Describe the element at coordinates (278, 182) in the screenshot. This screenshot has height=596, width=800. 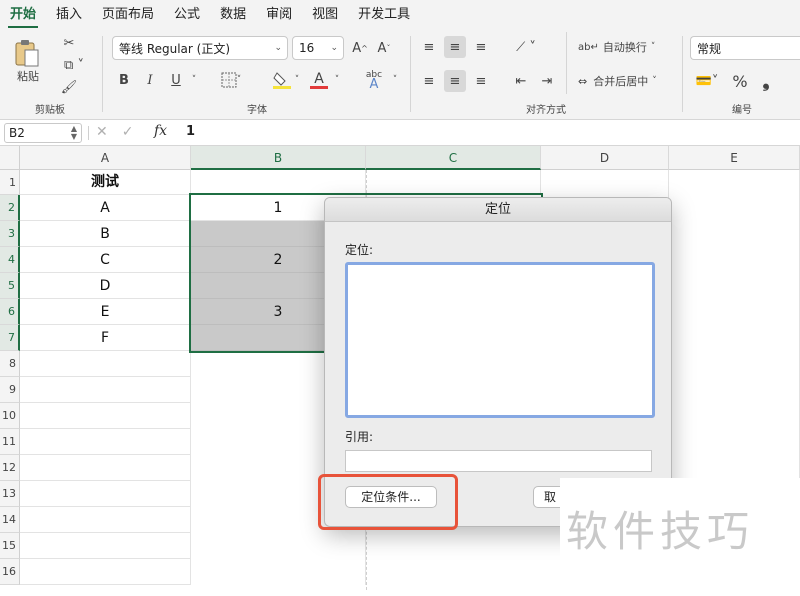
I see `cell-b1` at that location.